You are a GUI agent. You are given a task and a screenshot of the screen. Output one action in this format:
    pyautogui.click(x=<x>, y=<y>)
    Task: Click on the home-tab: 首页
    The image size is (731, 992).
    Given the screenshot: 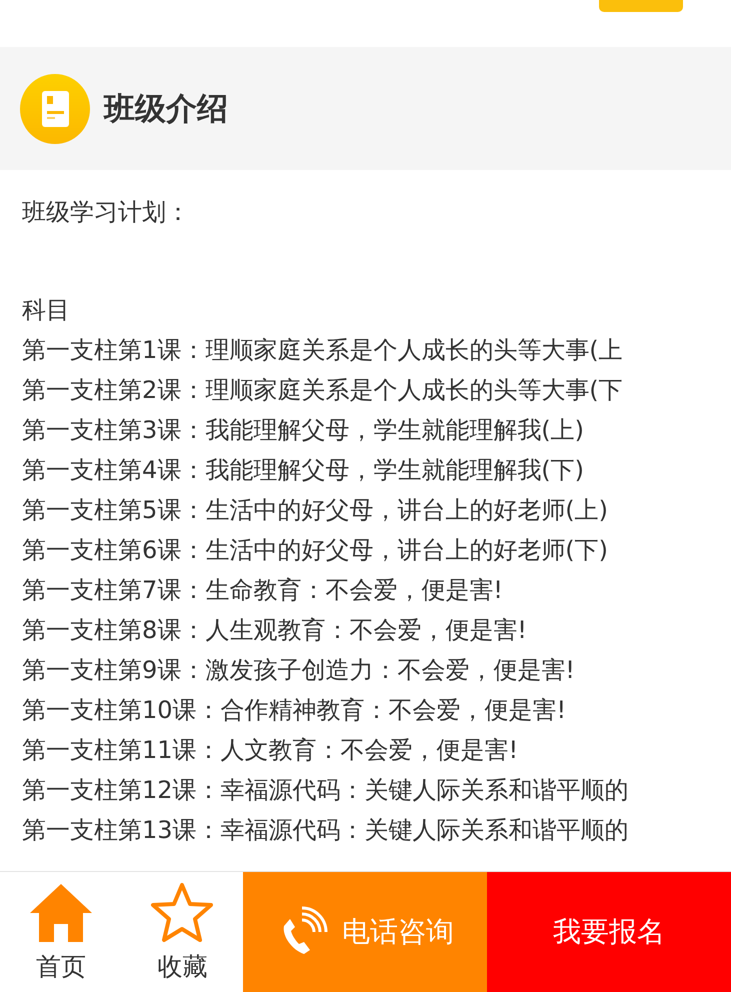 What is the action you would take?
    pyautogui.click(x=61, y=932)
    